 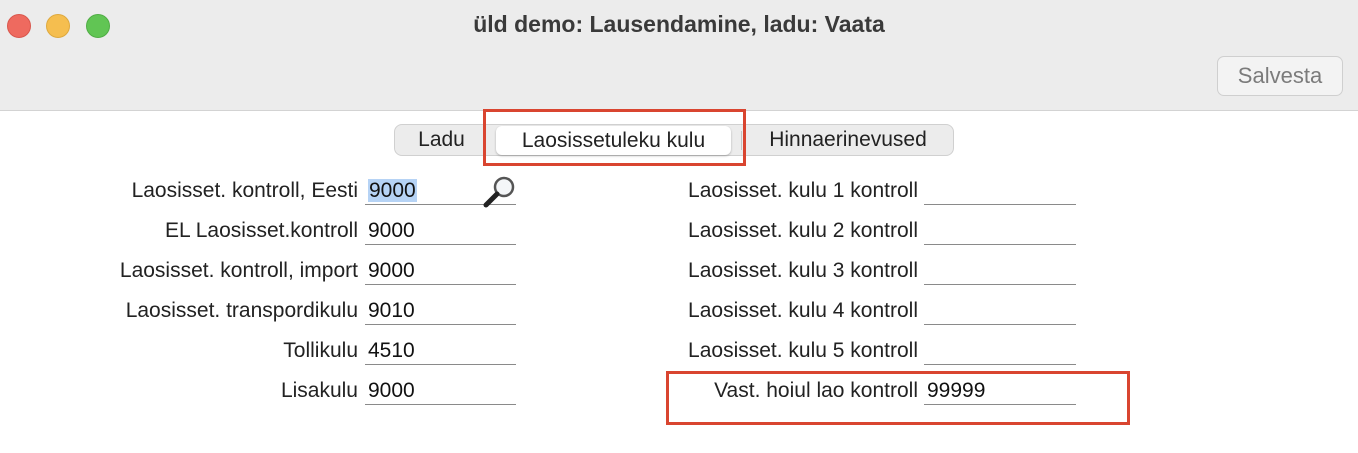 What do you see at coordinates (803, 190) in the screenshot?
I see `field-label: Laosisset. kulu 1 kontroll` at bounding box center [803, 190].